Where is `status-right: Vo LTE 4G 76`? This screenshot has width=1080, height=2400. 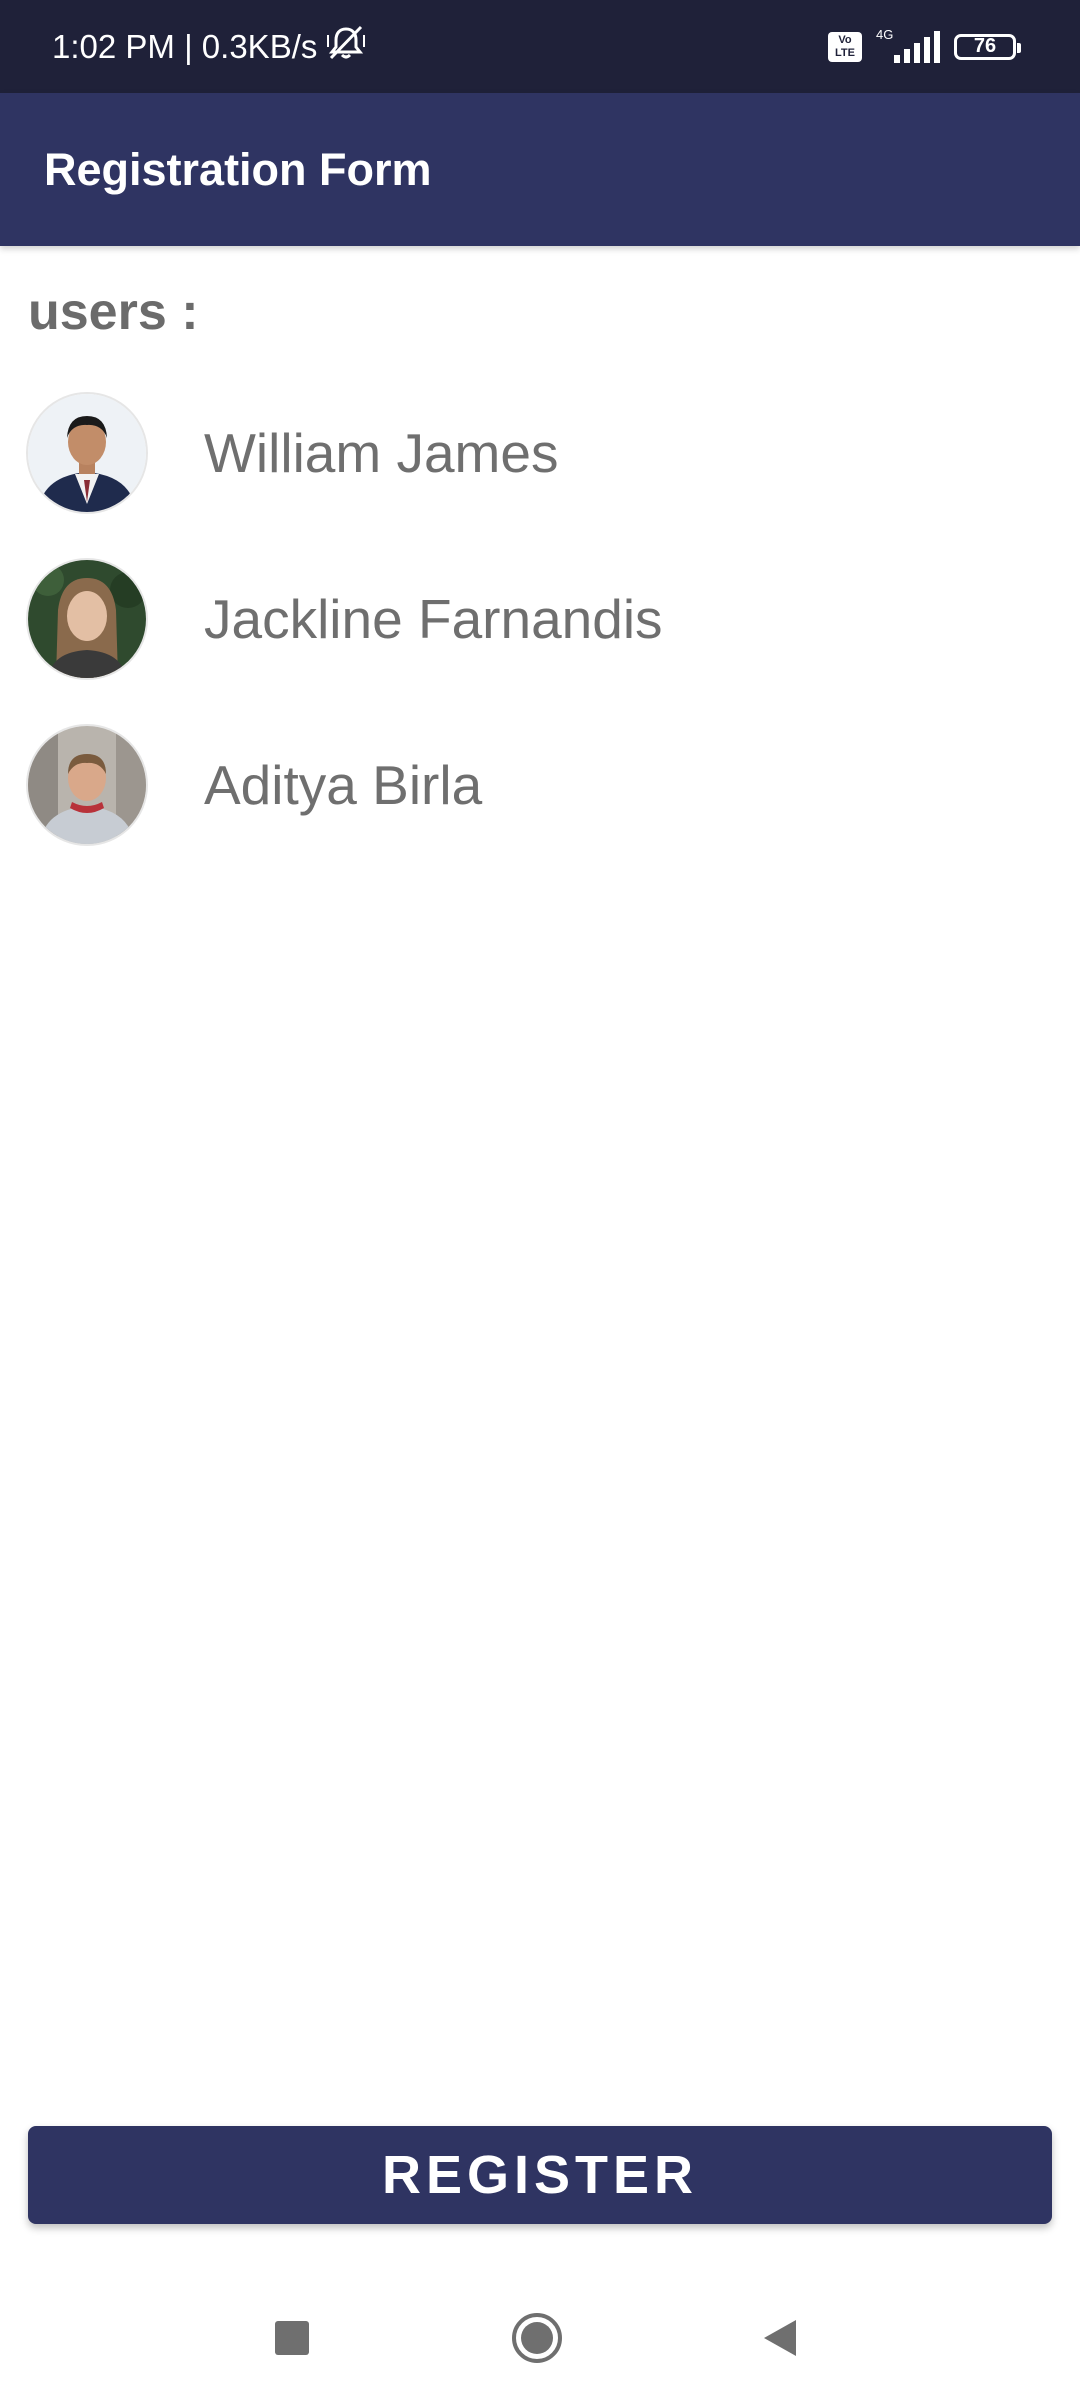
status-right: Vo LTE 4G 76 is located at coordinates (924, 46).